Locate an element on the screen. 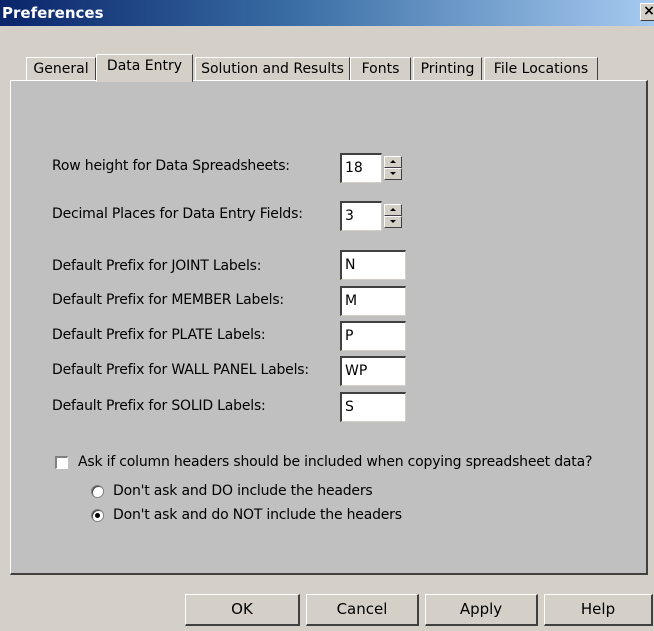  tab-fonts: Fonts is located at coordinates (380, 68).